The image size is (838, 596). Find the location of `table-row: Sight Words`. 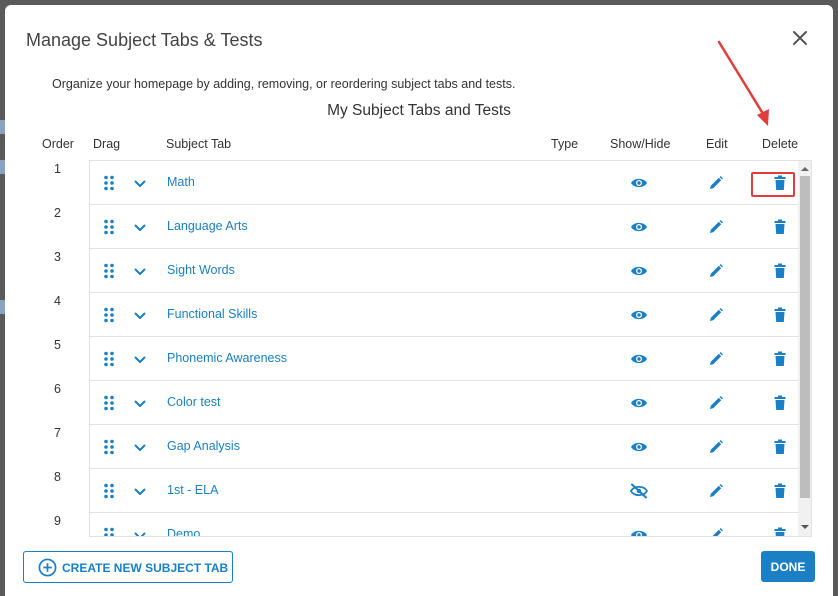

table-row: Sight Words is located at coordinates (444, 271).